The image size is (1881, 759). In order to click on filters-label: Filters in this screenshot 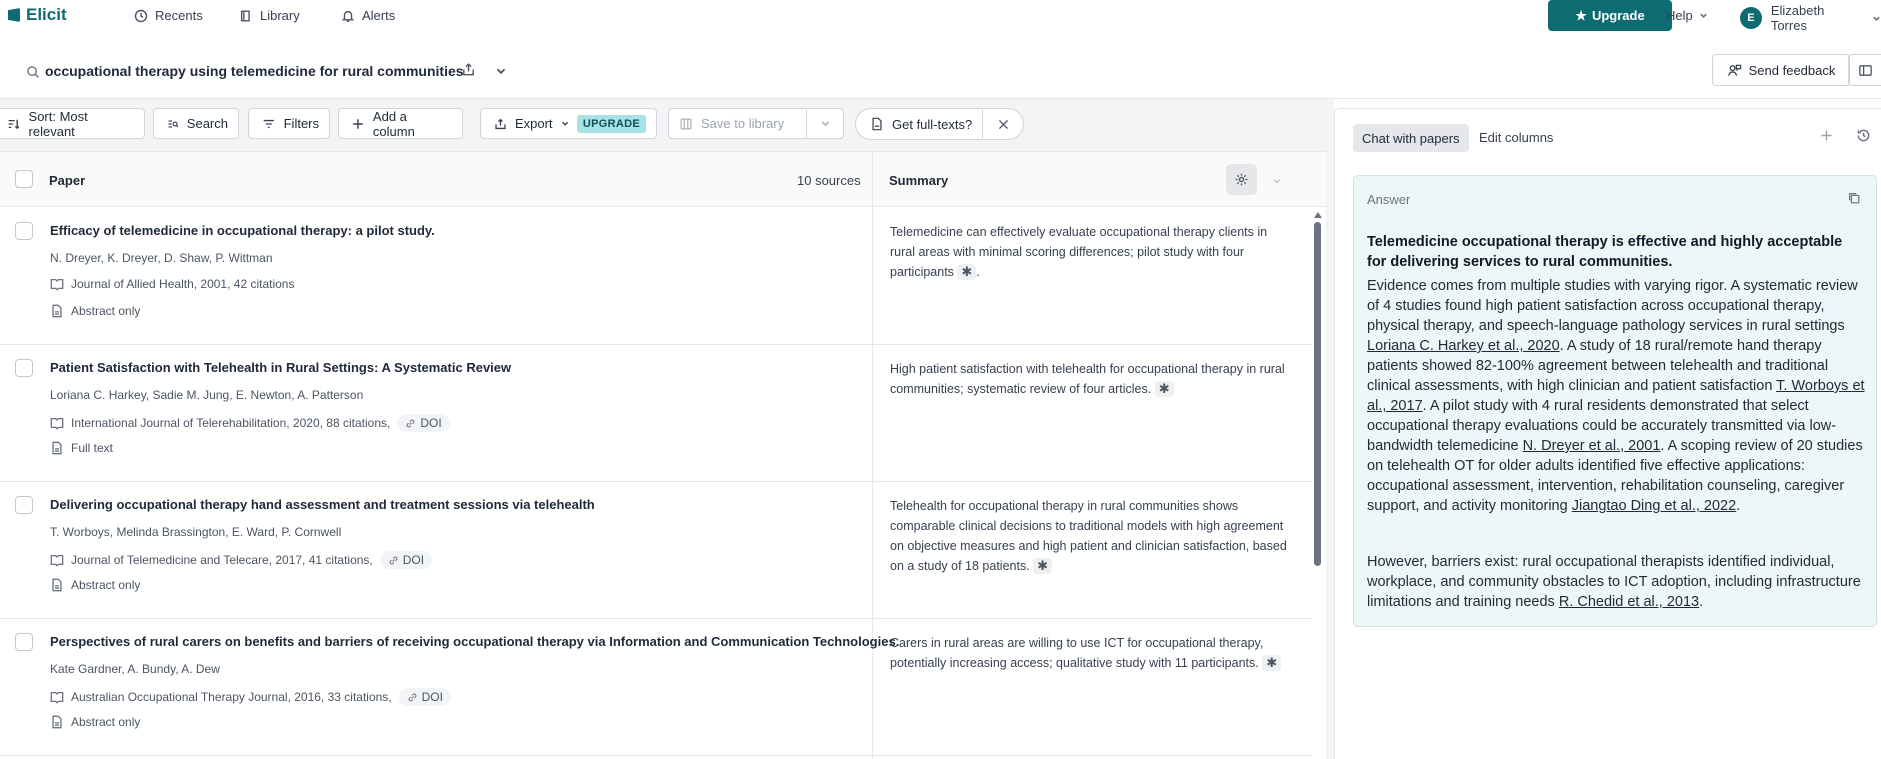, I will do `click(301, 123)`.